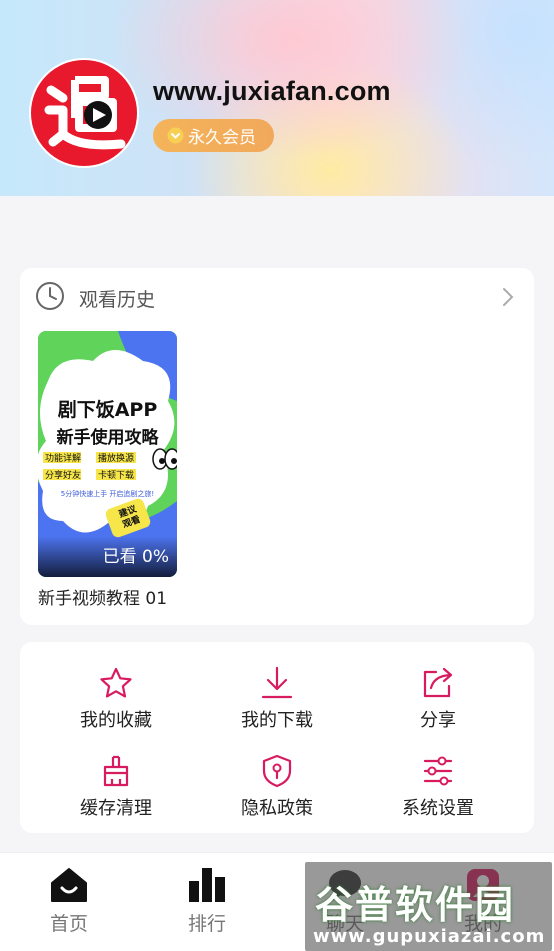 This screenshot has width=554, height=951. What do you see at coordinates (415, 905) in the screenshot?
I see `watermark-title: 谷普软件园` at bounding box center [415, 905].